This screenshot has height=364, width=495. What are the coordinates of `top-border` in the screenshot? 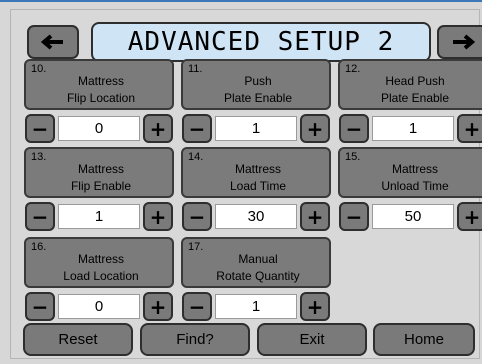 It's located at (247, 1).